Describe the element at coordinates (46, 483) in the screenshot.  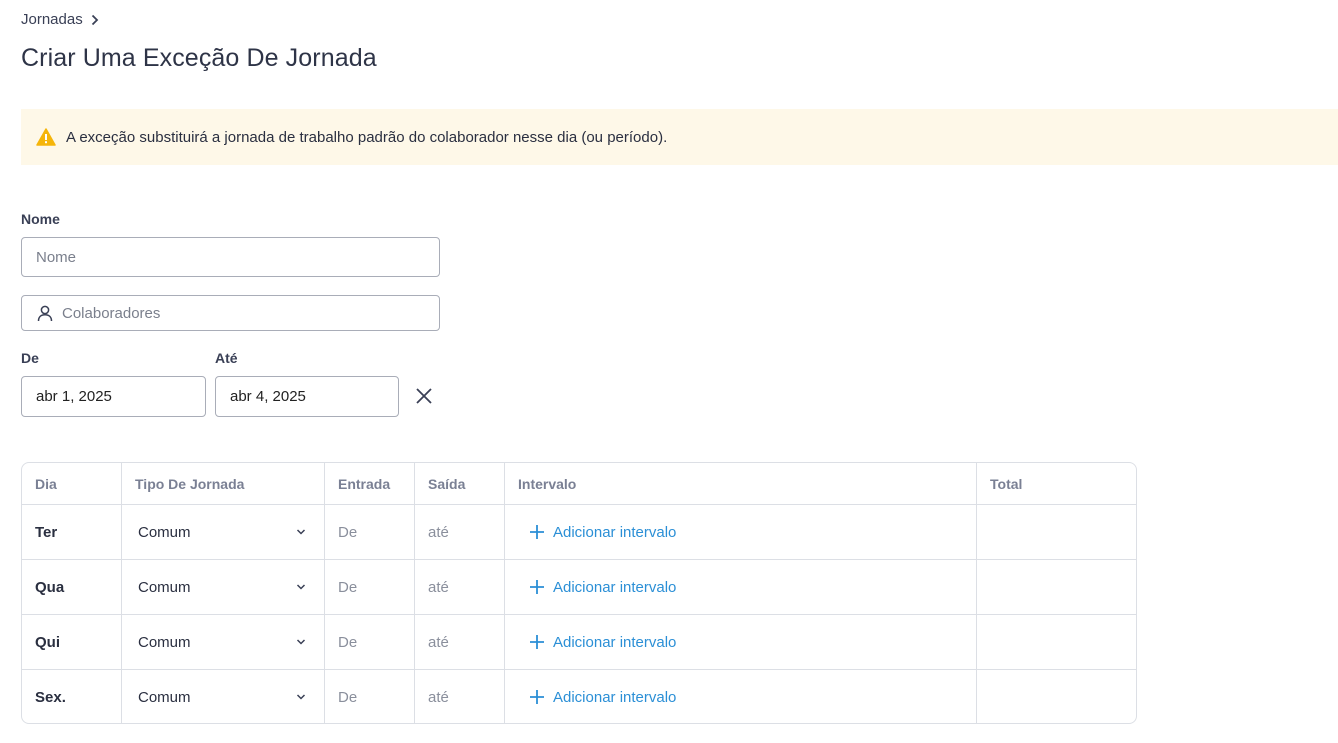
I see `column-header: Dia` at that location.